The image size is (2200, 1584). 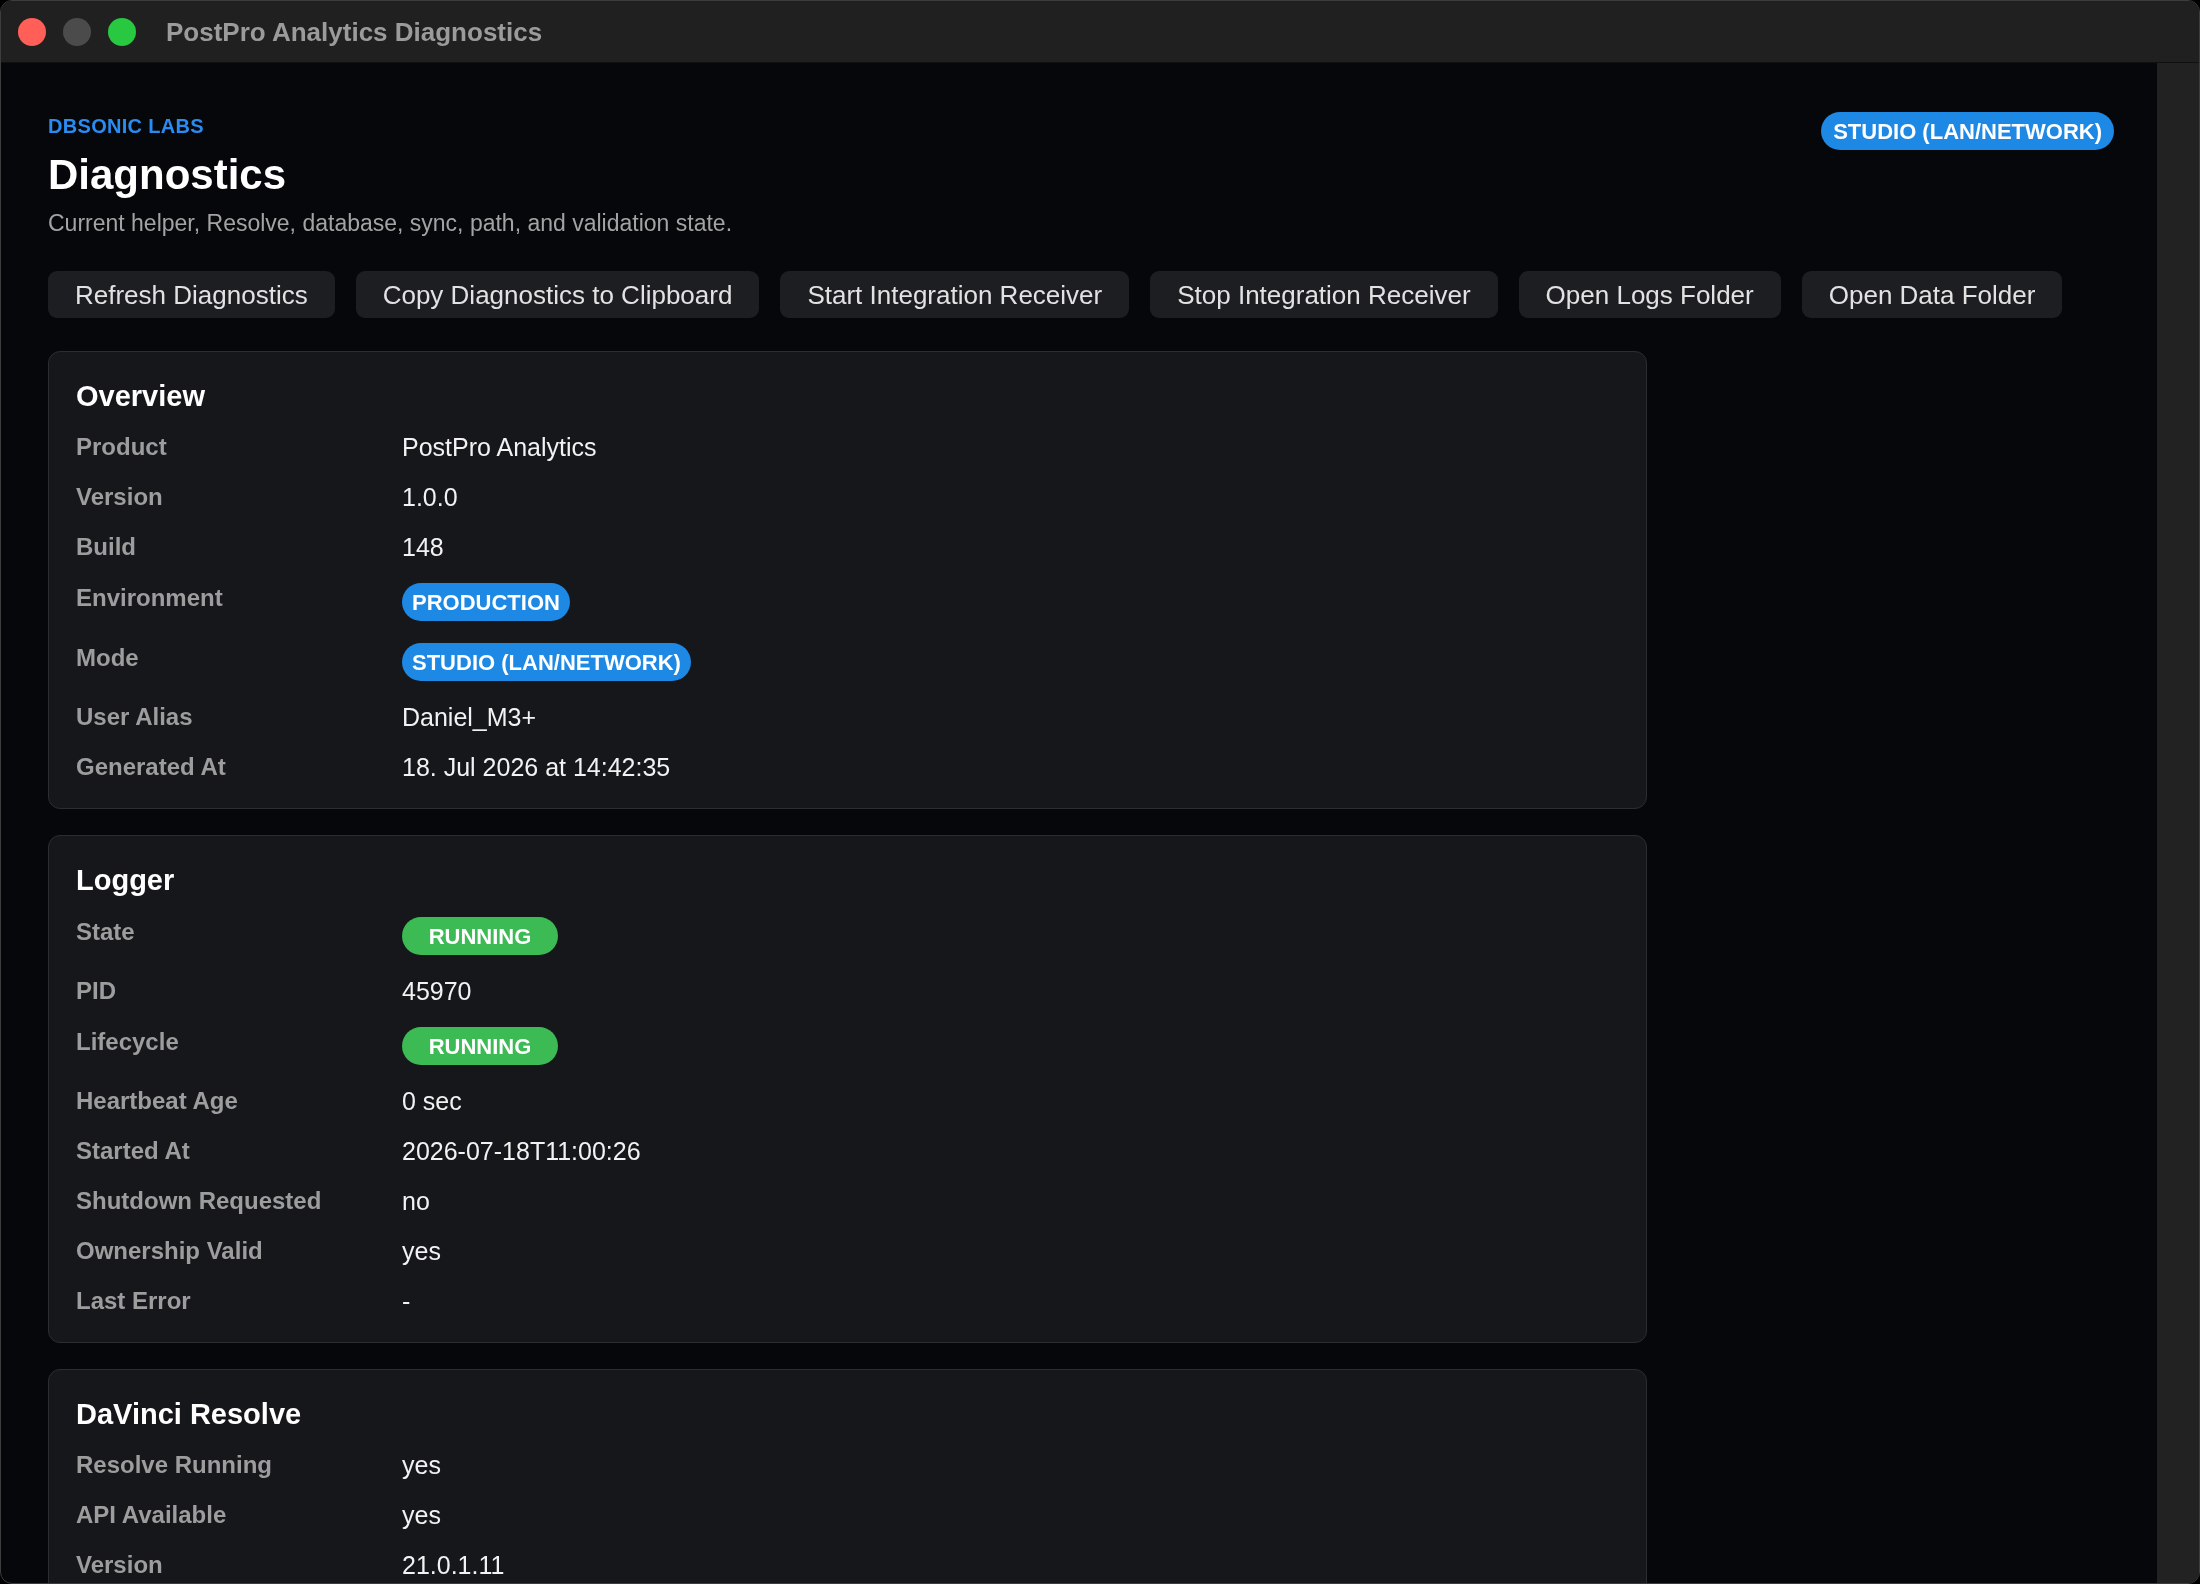 What do you see at coordinates (546, 662) in the screenshot?
I see `status-badge: STUDIO (LAN/NETWORK)` at bounding box center [546, 662].